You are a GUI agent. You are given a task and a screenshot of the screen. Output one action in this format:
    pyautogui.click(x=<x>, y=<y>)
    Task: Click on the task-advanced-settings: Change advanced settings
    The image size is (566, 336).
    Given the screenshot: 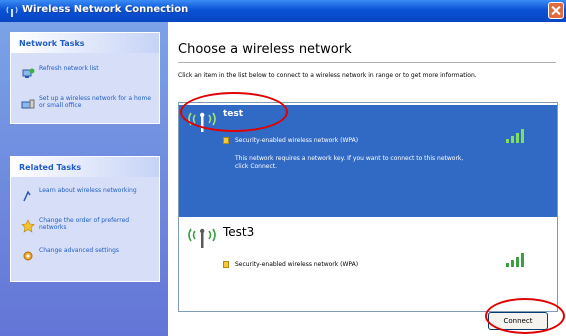 What is the action you would take?
    pyautogui.click(x=85, y=258)
    